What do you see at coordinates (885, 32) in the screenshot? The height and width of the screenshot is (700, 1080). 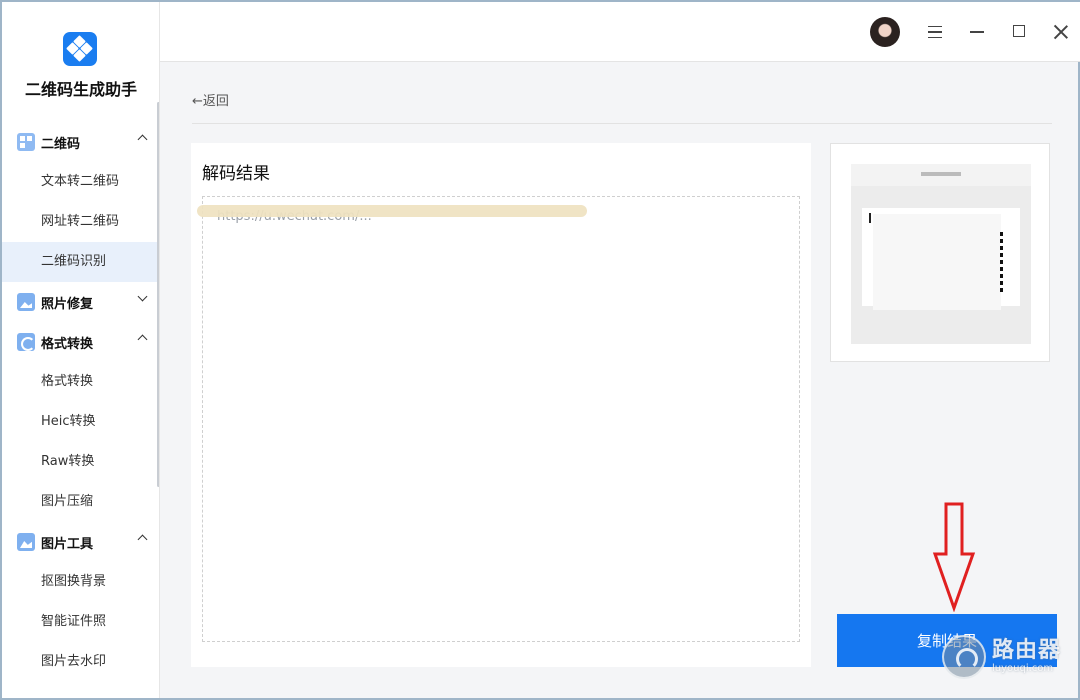 I see `avatar` at bounding box center [885, 32].